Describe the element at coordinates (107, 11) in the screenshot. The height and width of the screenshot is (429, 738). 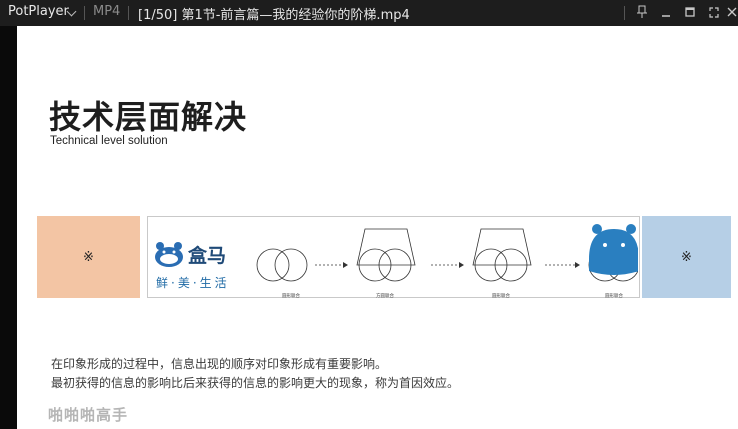
I see `format-label: MP4` at that location.